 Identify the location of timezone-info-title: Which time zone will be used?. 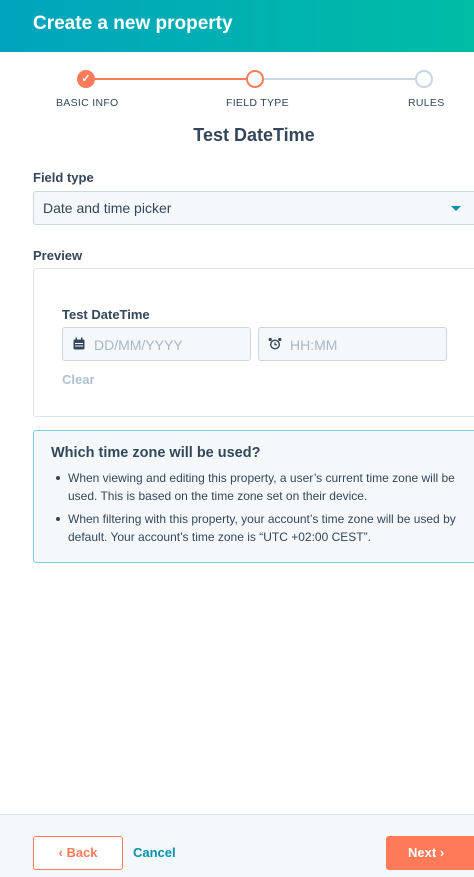
(156, 453).